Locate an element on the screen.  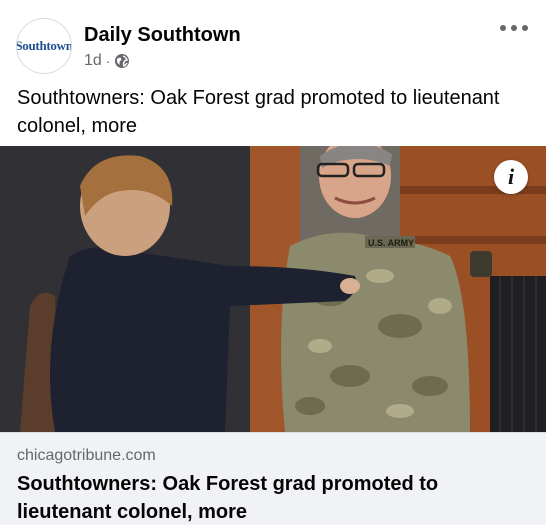
globe-icon is located at coordinates (122, 61).